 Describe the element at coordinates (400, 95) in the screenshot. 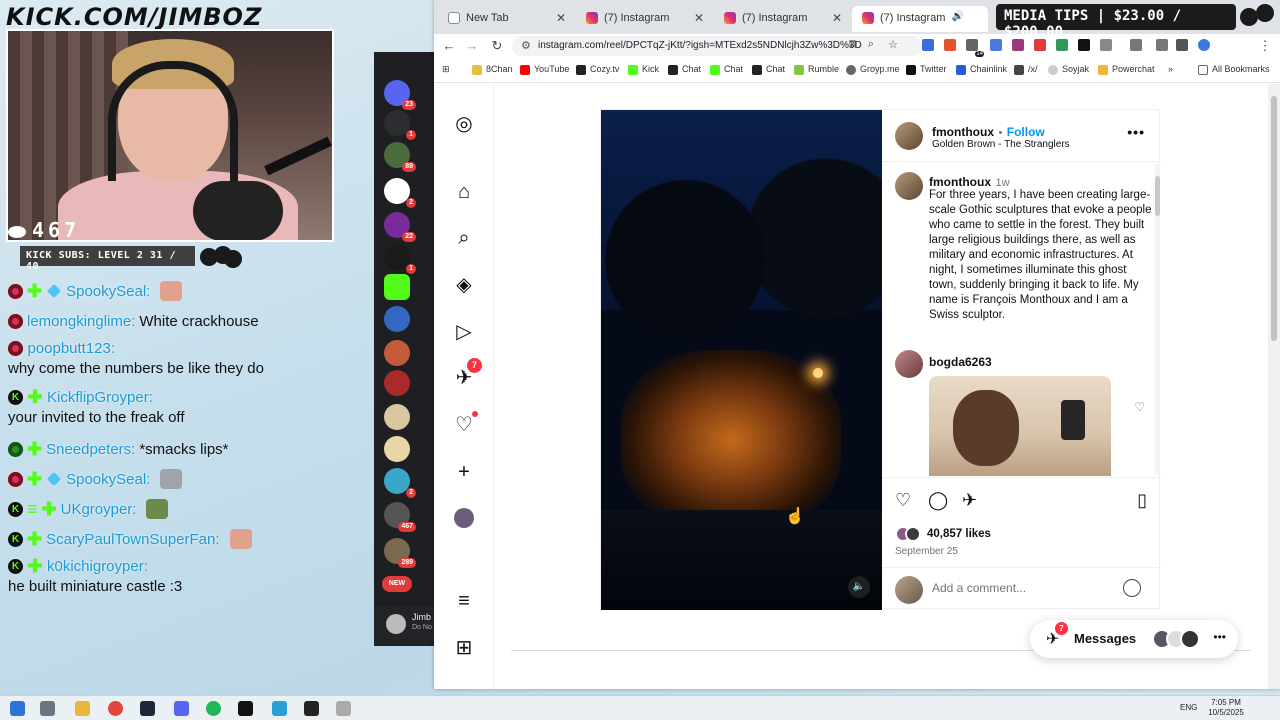

I see `server-icon: 23` at that location.